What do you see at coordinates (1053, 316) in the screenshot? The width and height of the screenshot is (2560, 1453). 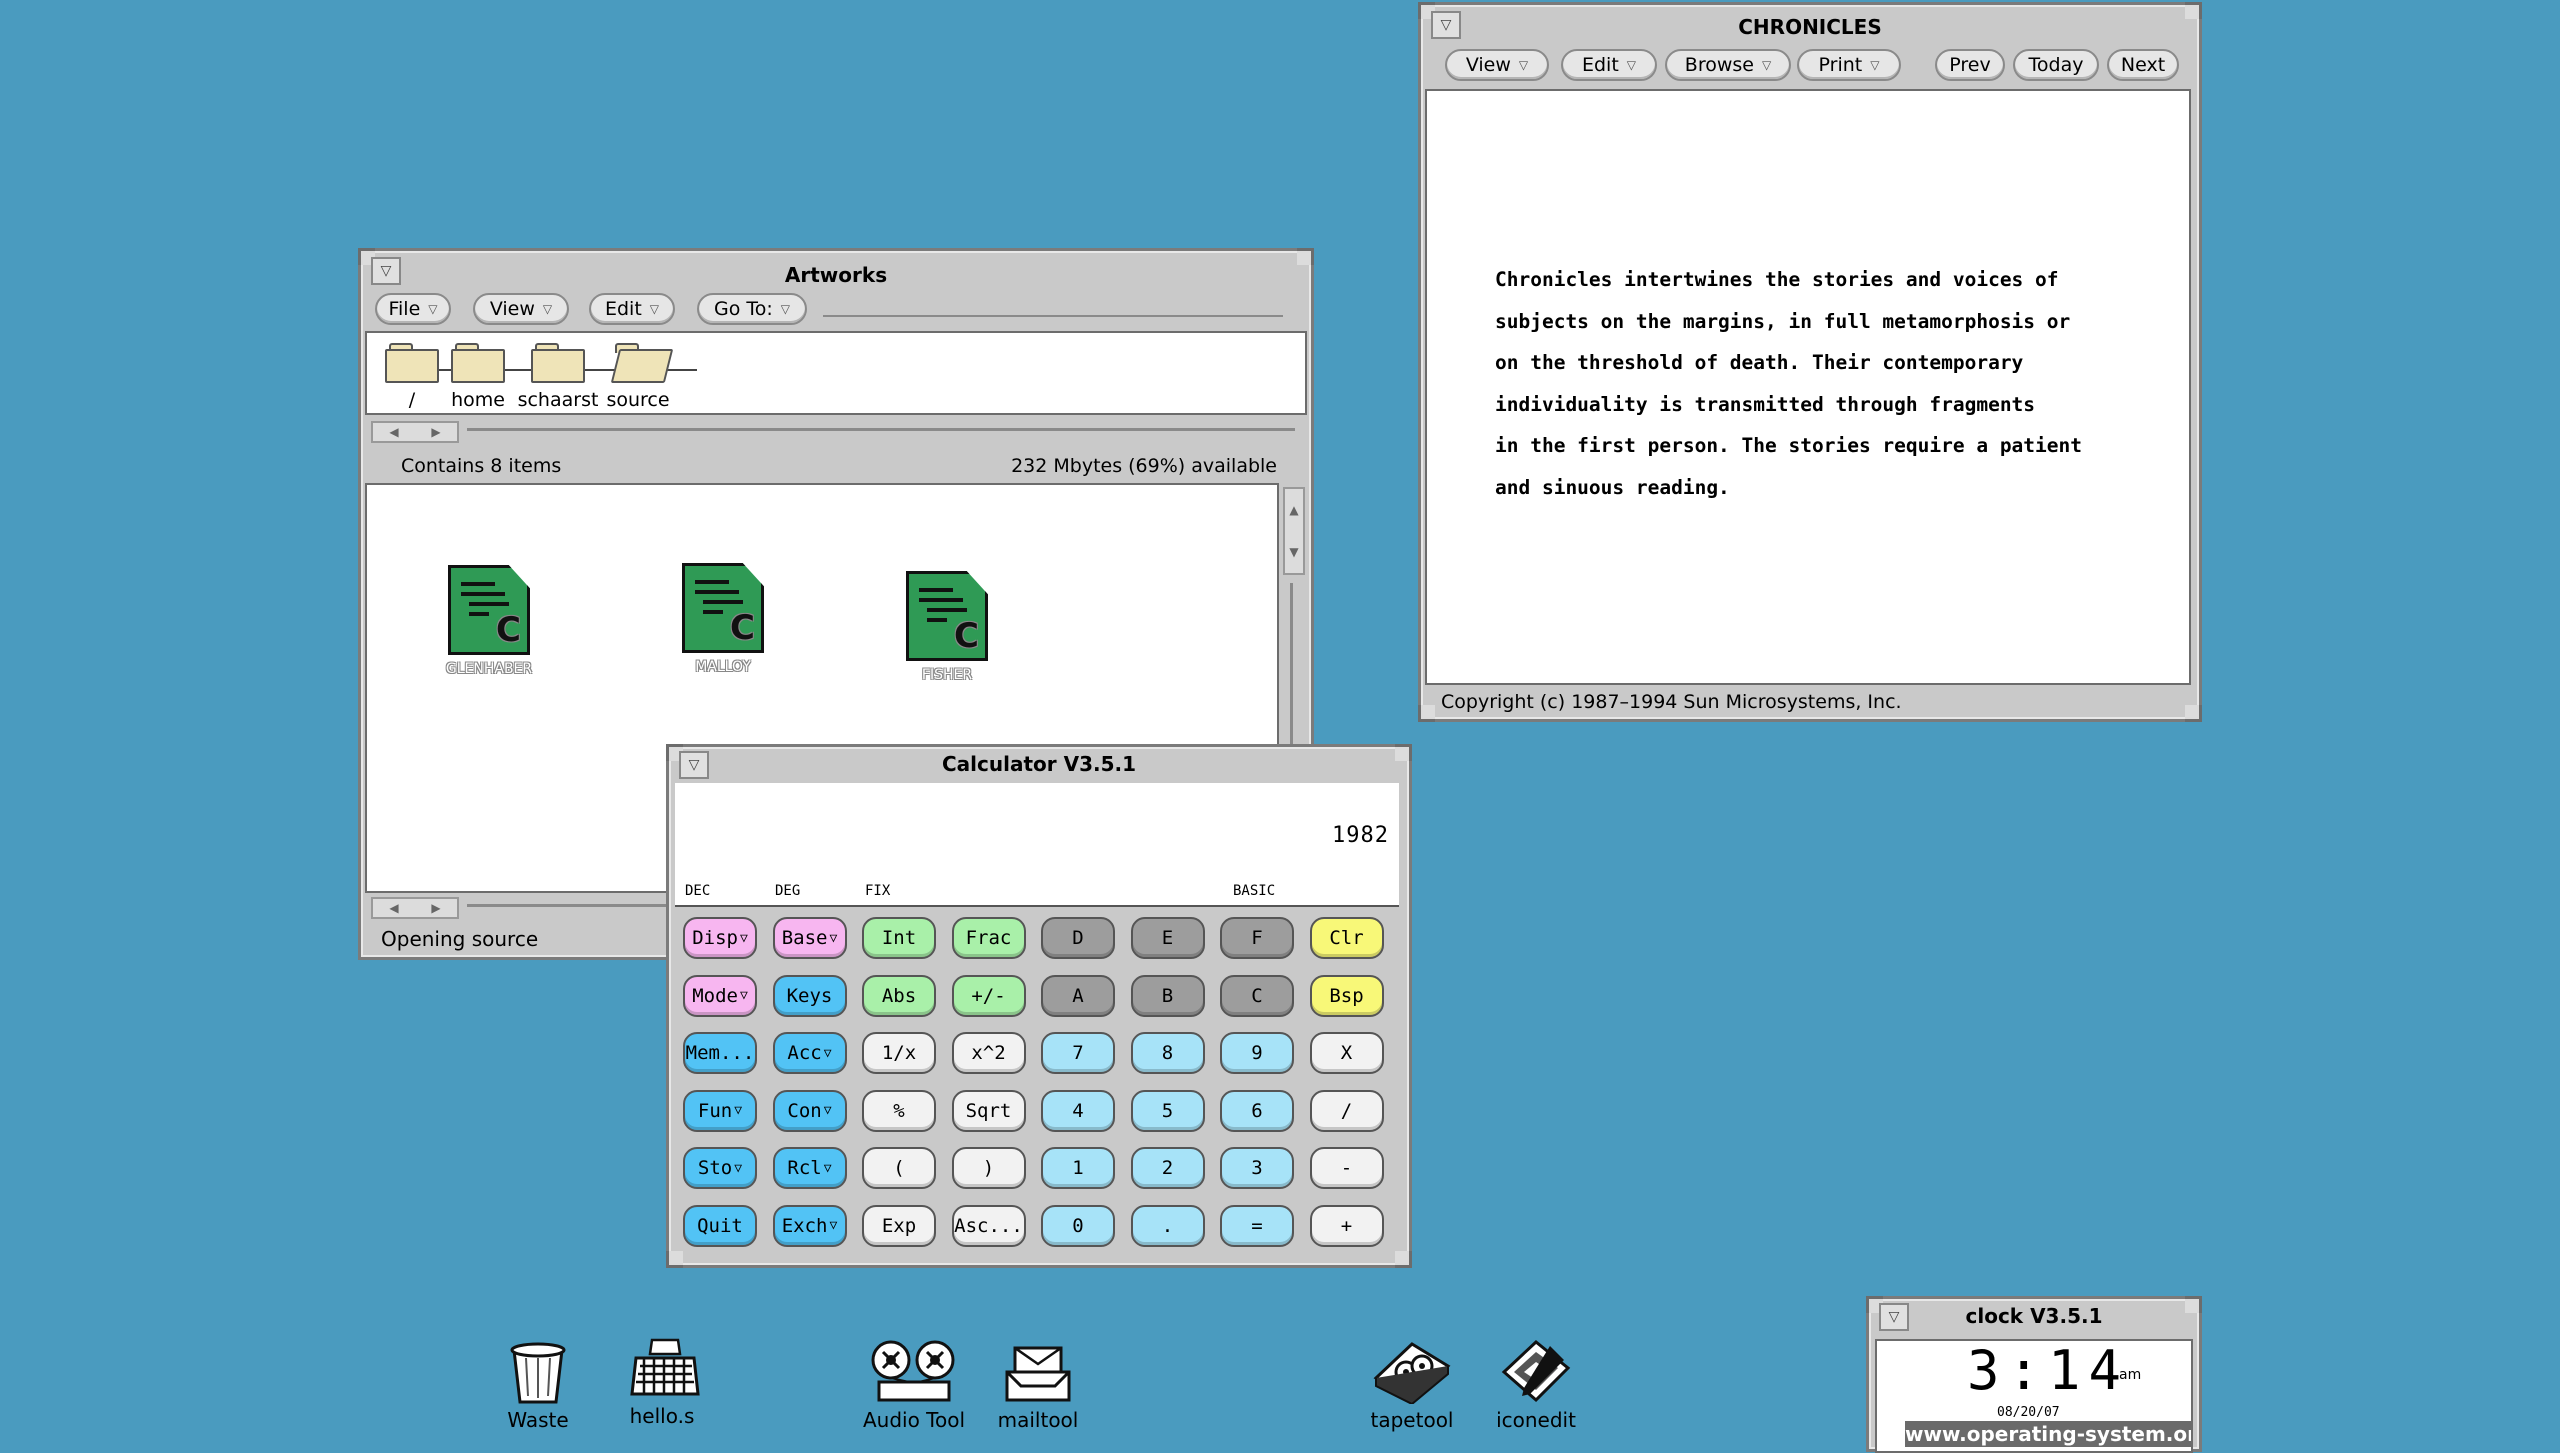 I see `go-to-field` at bounding box center [1053, 316].